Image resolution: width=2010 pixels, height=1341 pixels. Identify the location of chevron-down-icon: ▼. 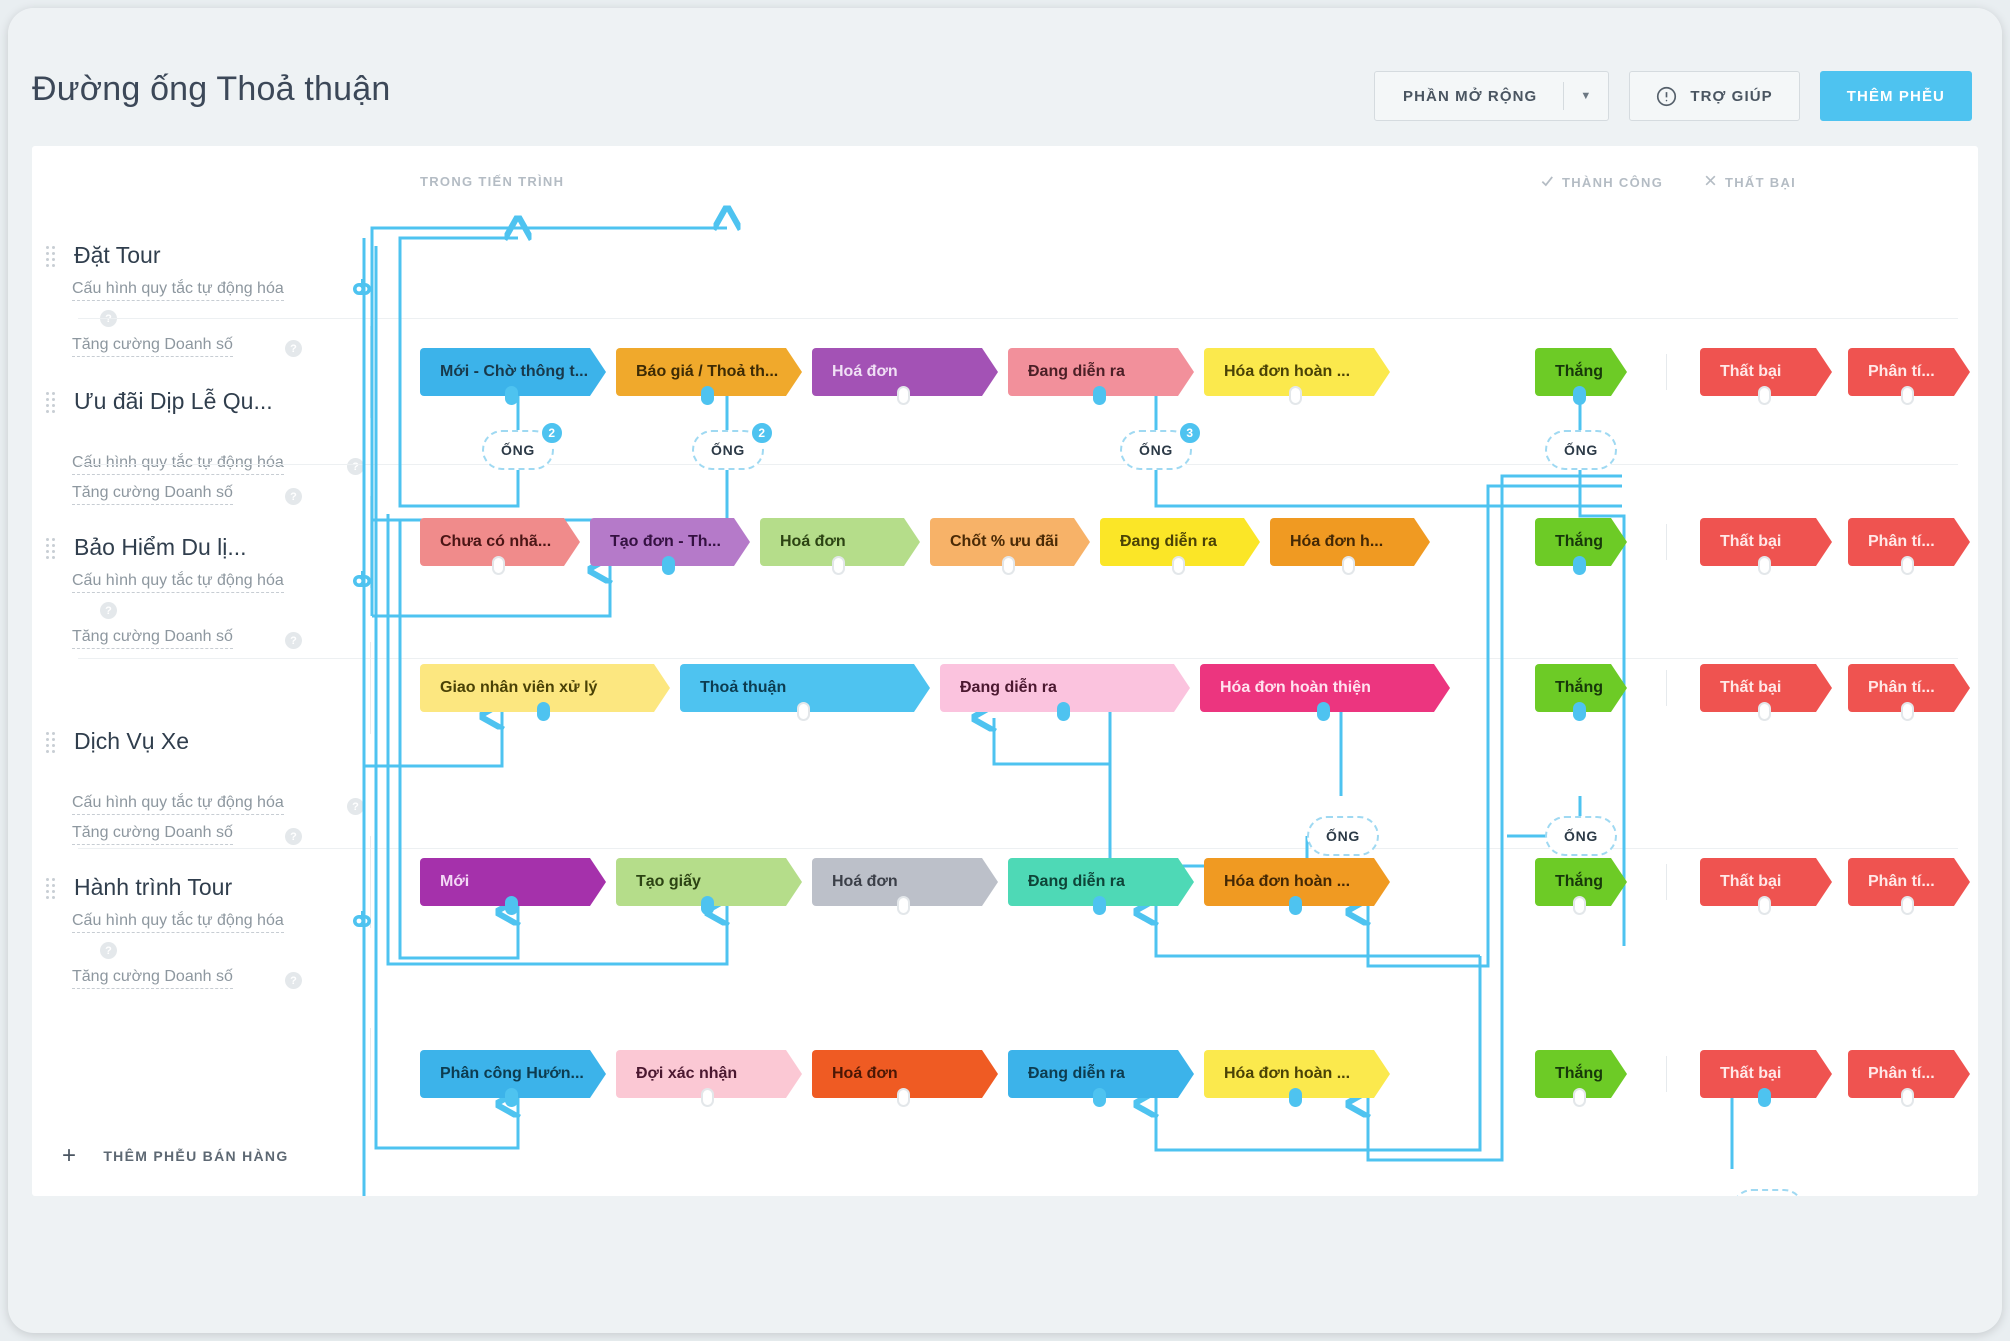
(1586, 96).